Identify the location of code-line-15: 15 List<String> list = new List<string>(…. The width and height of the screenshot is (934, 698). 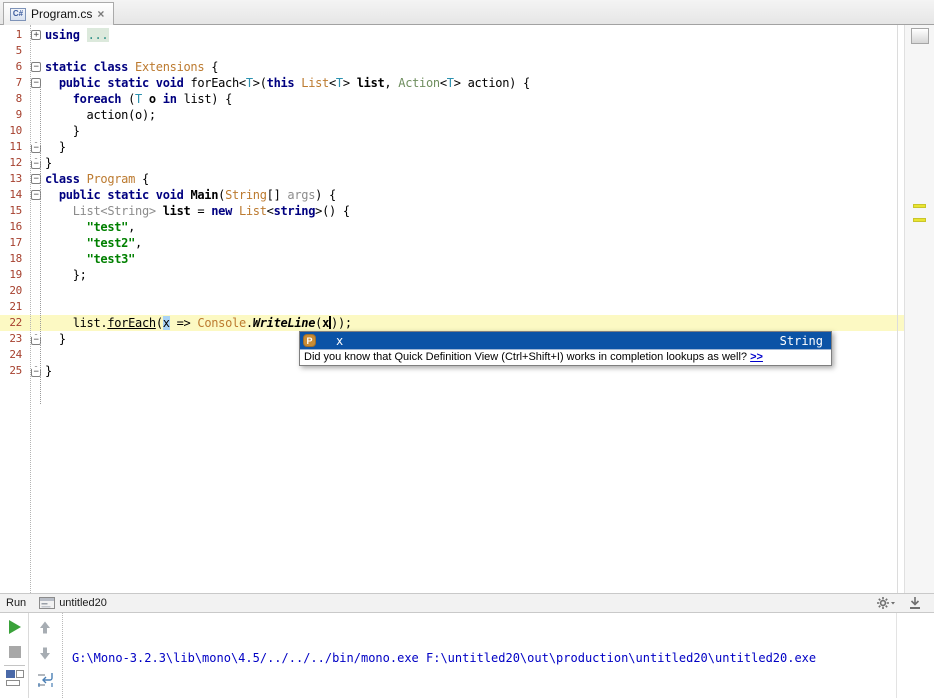
(452, 211).